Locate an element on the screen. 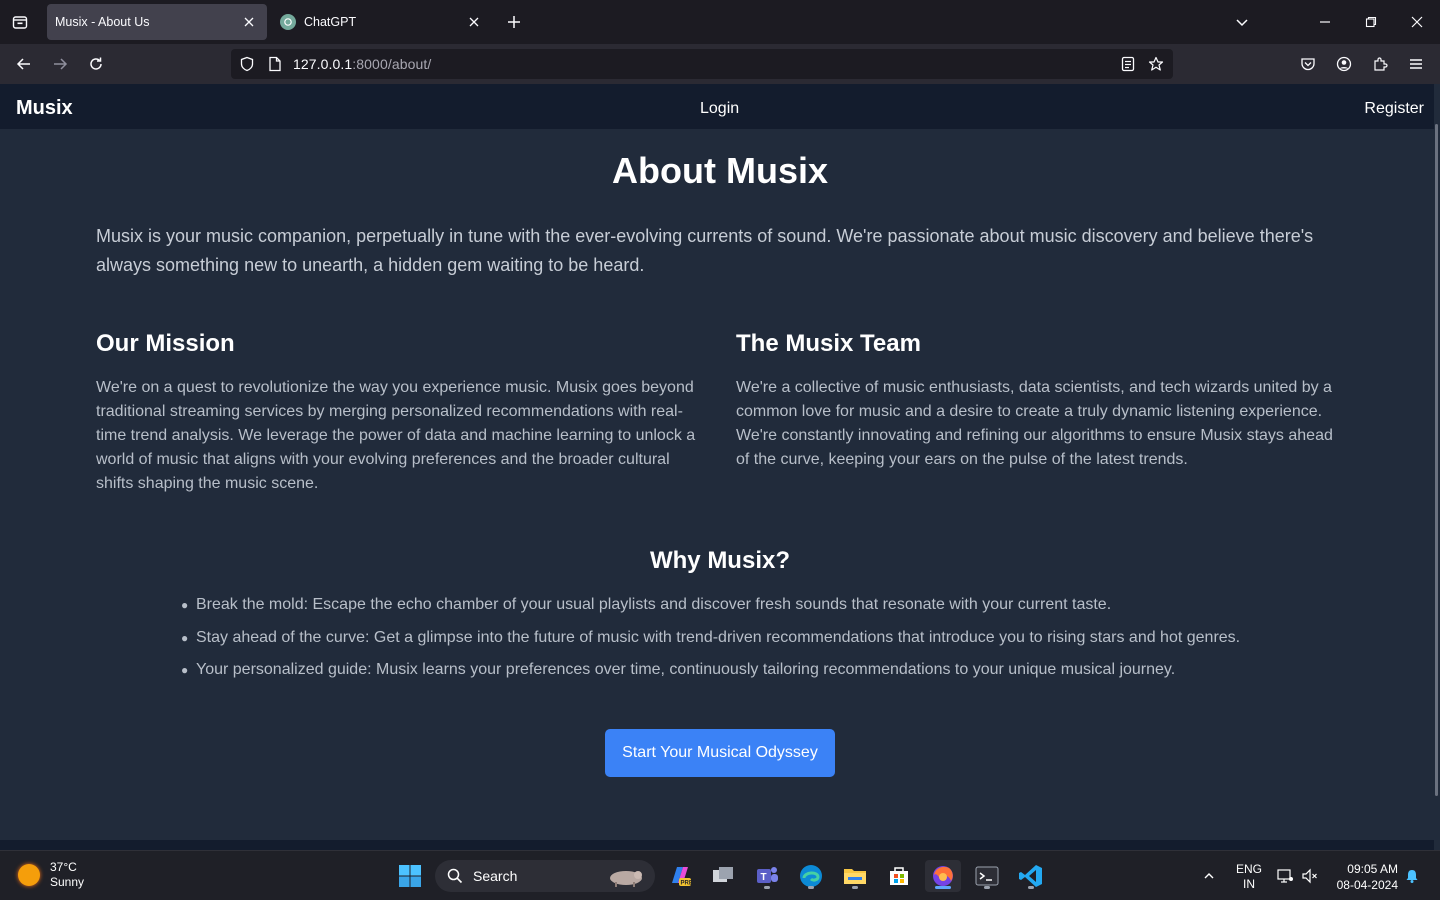 The image size is (1440, 900). tab-list-icon is located at coordinates (20, 22).